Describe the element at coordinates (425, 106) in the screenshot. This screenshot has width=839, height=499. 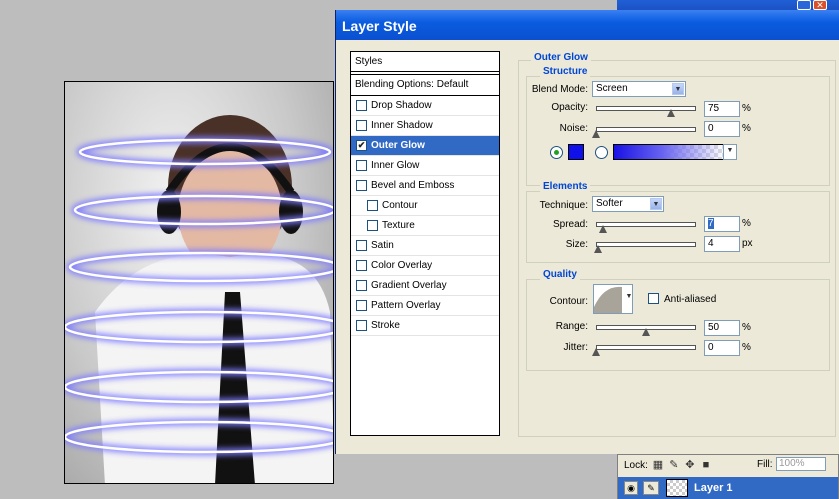
I see `style-item-drop-shadow: Drop Shadow` at that location.